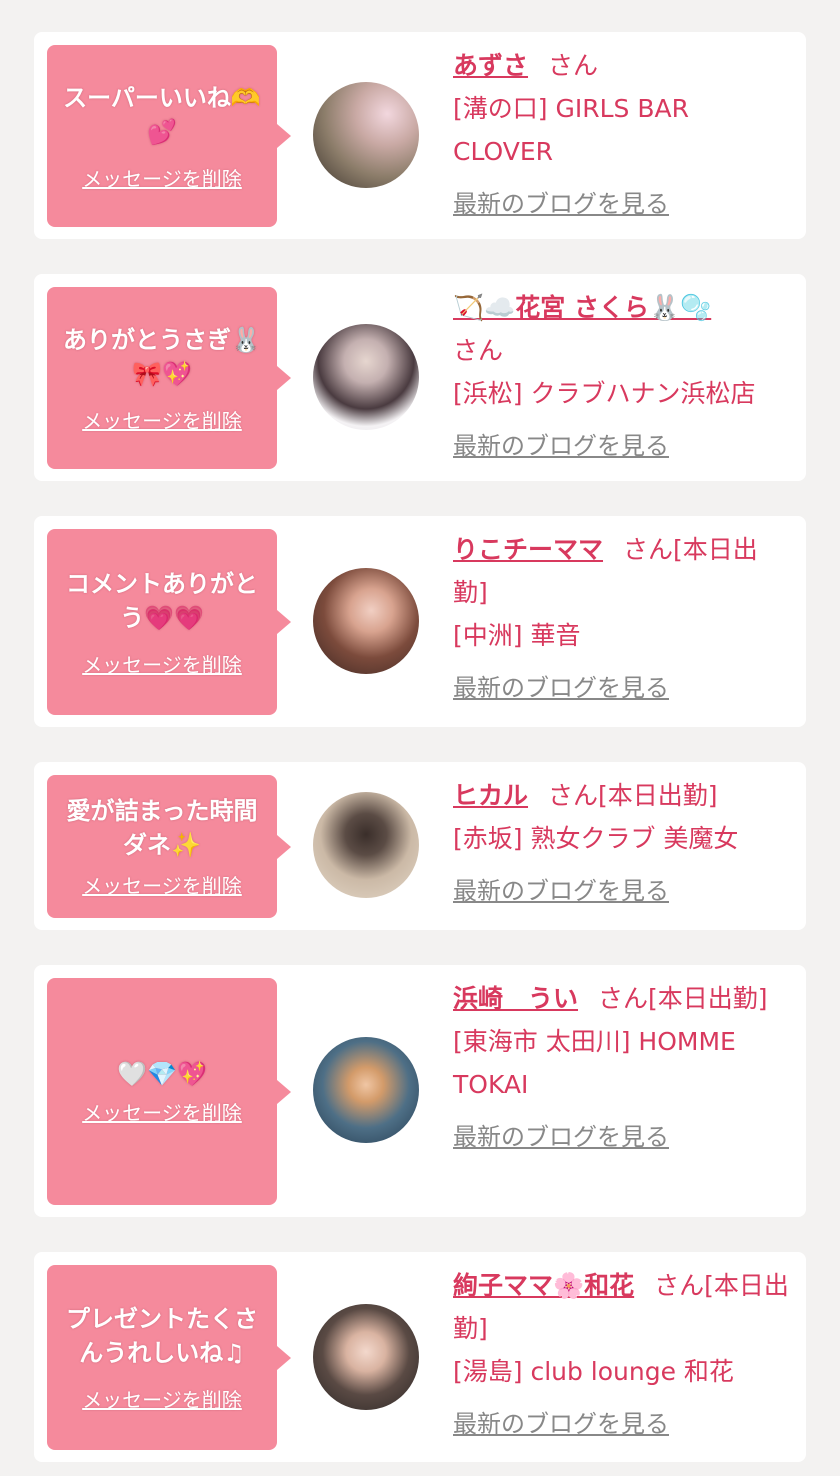  I want to click on cast-info: あずさ さん [溝の口] GIRLS BAR CLOVER 最新のブログを見る, so click(622, 135).